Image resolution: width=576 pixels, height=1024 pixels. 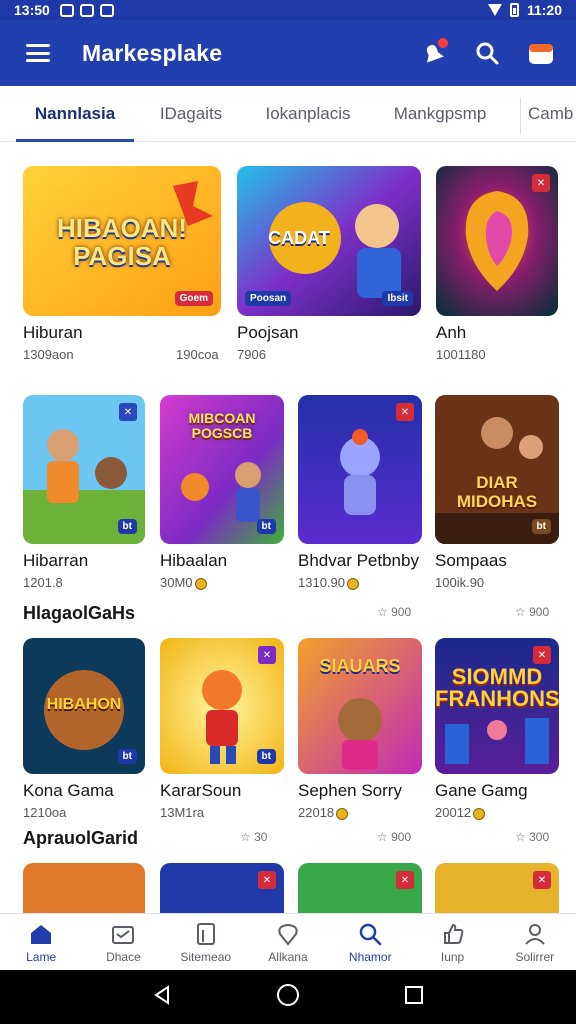 I want to click on system-navigation, so click(x=288, y=997).